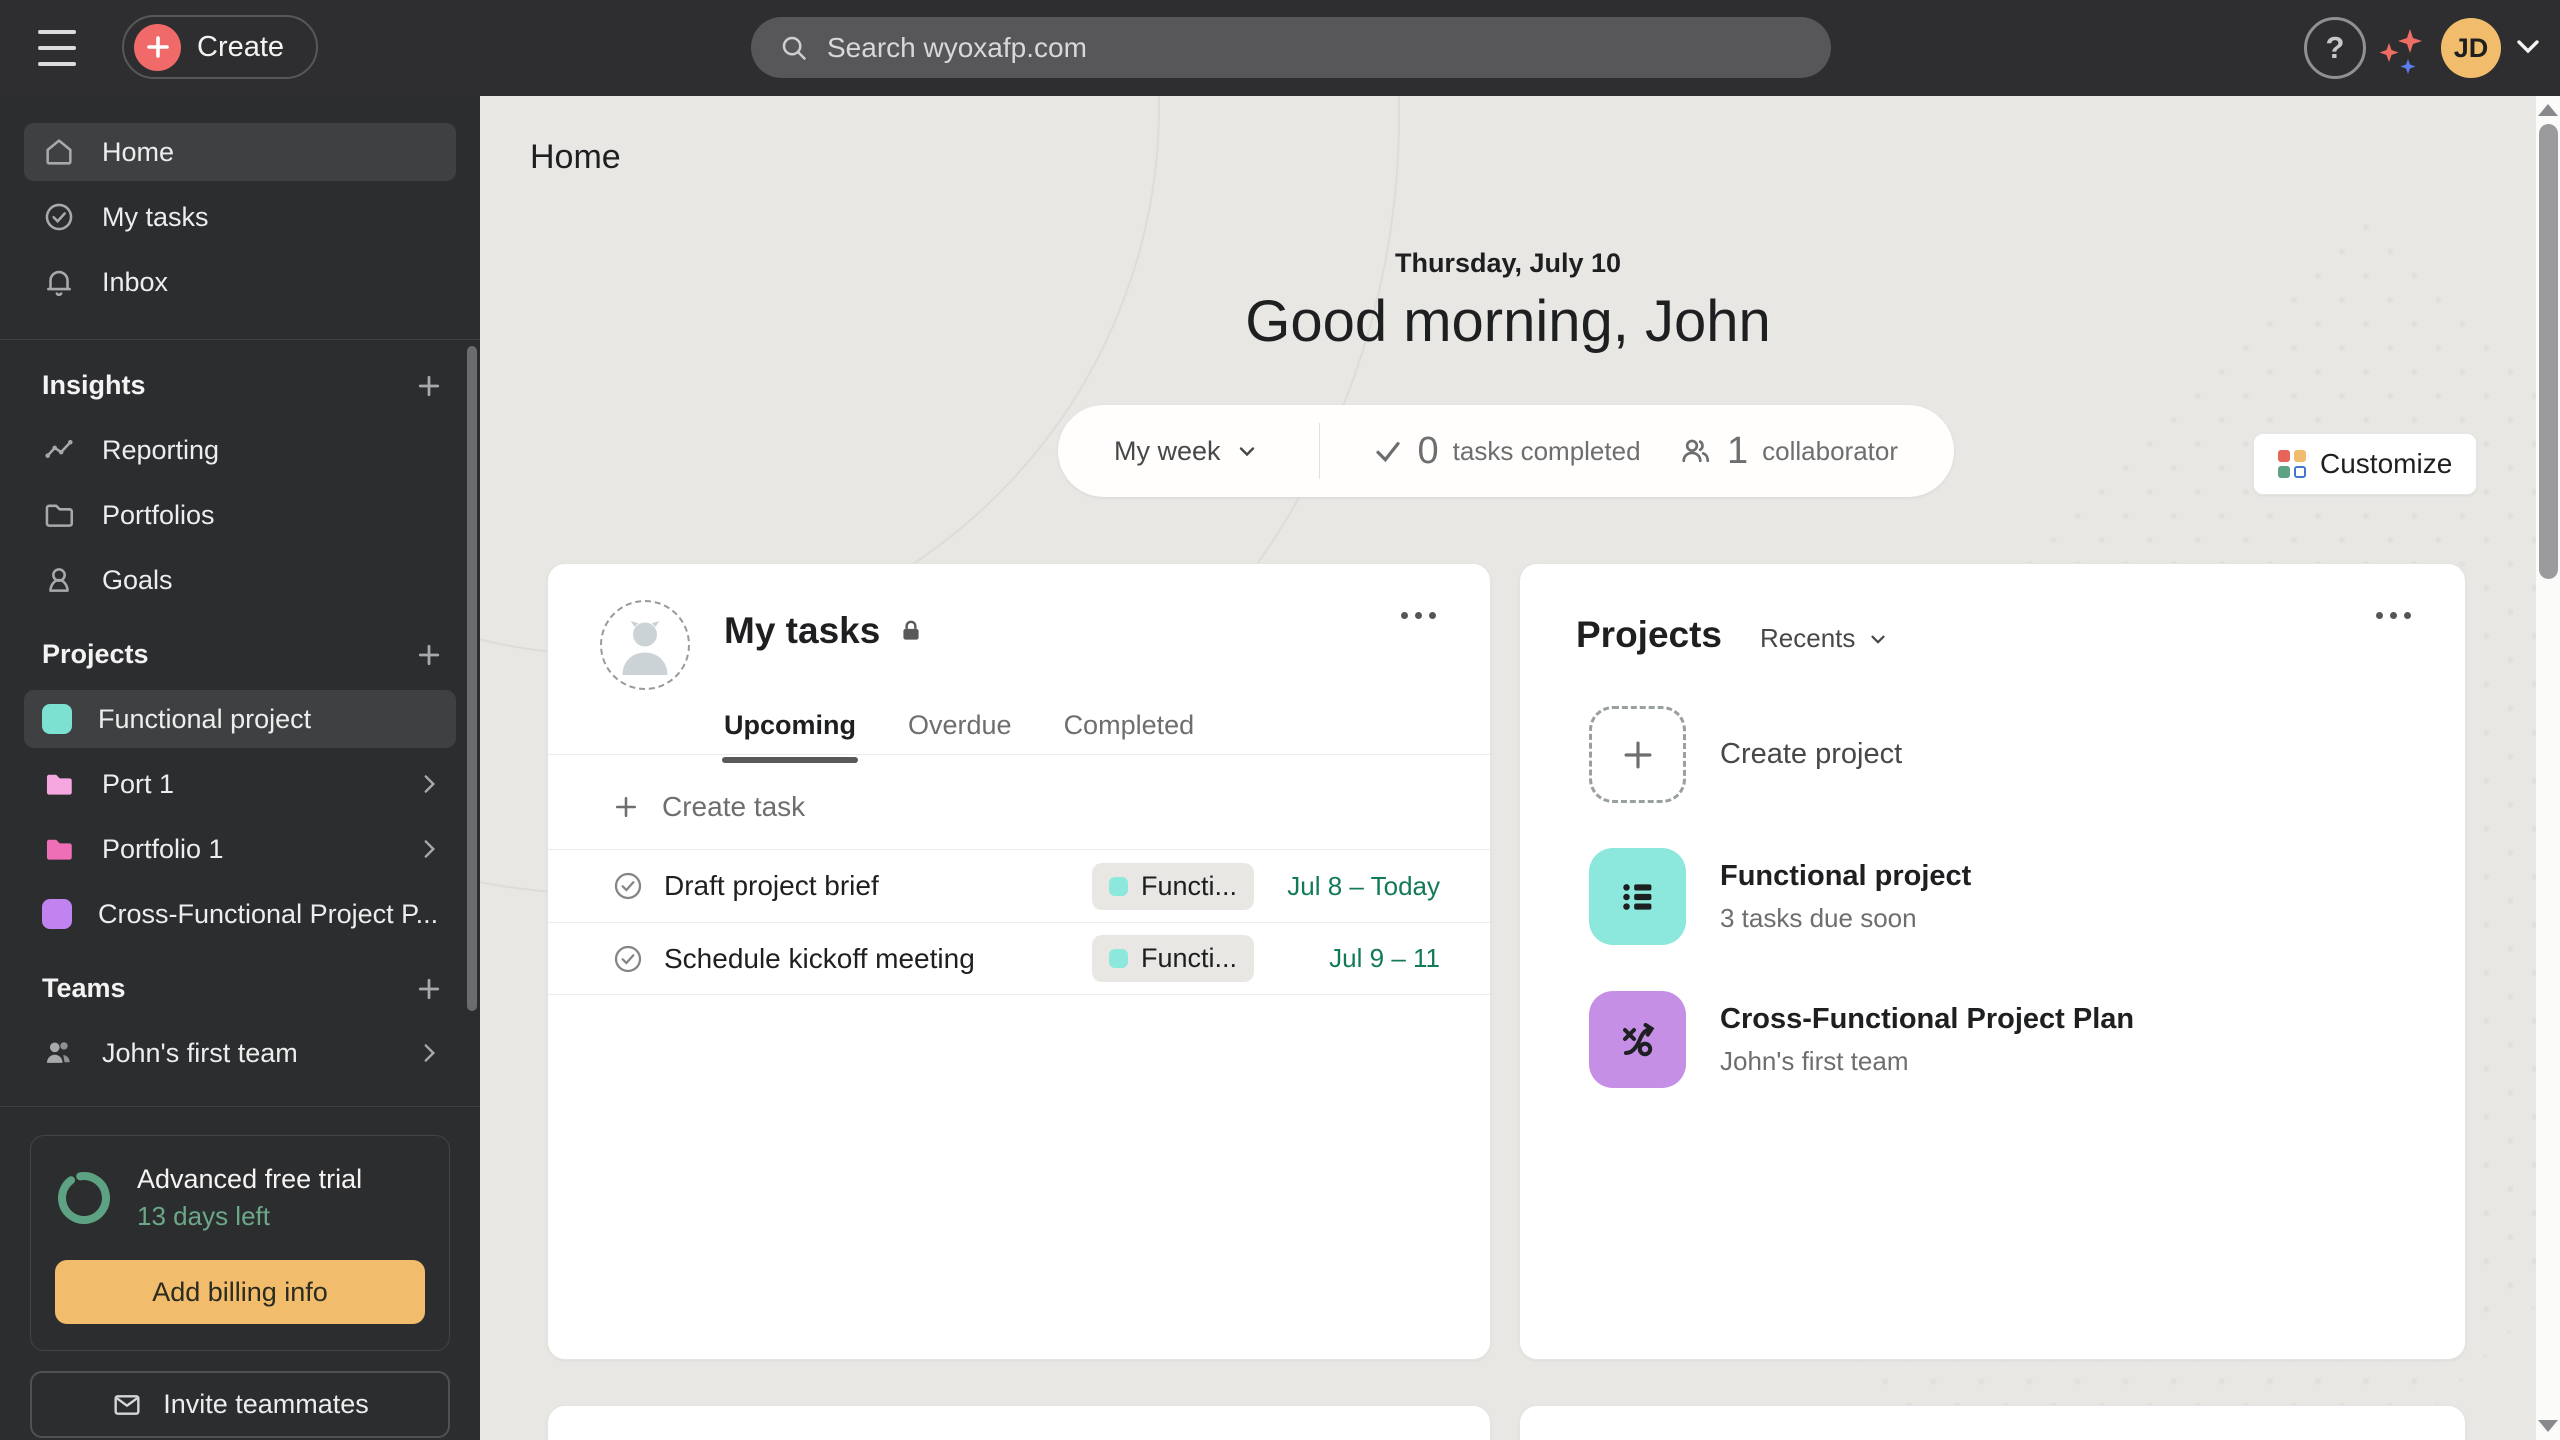 The height and width of the screenshot is (1440, 2560). Describe the element at coordinates (240, 515) in the screenshot. I see `sidebar-item-portfolios: Portfolios` at that location.